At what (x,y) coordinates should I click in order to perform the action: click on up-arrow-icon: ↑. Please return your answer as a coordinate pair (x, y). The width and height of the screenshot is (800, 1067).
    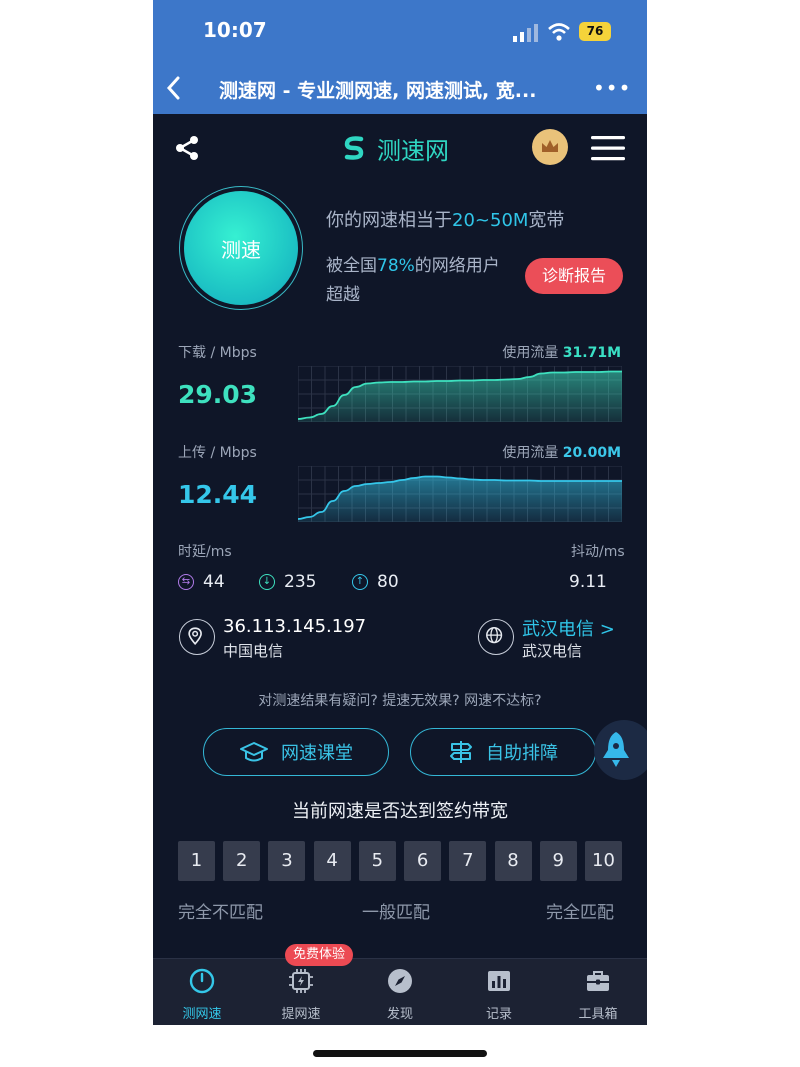
    Looking at the image, I should click on (360, 582).